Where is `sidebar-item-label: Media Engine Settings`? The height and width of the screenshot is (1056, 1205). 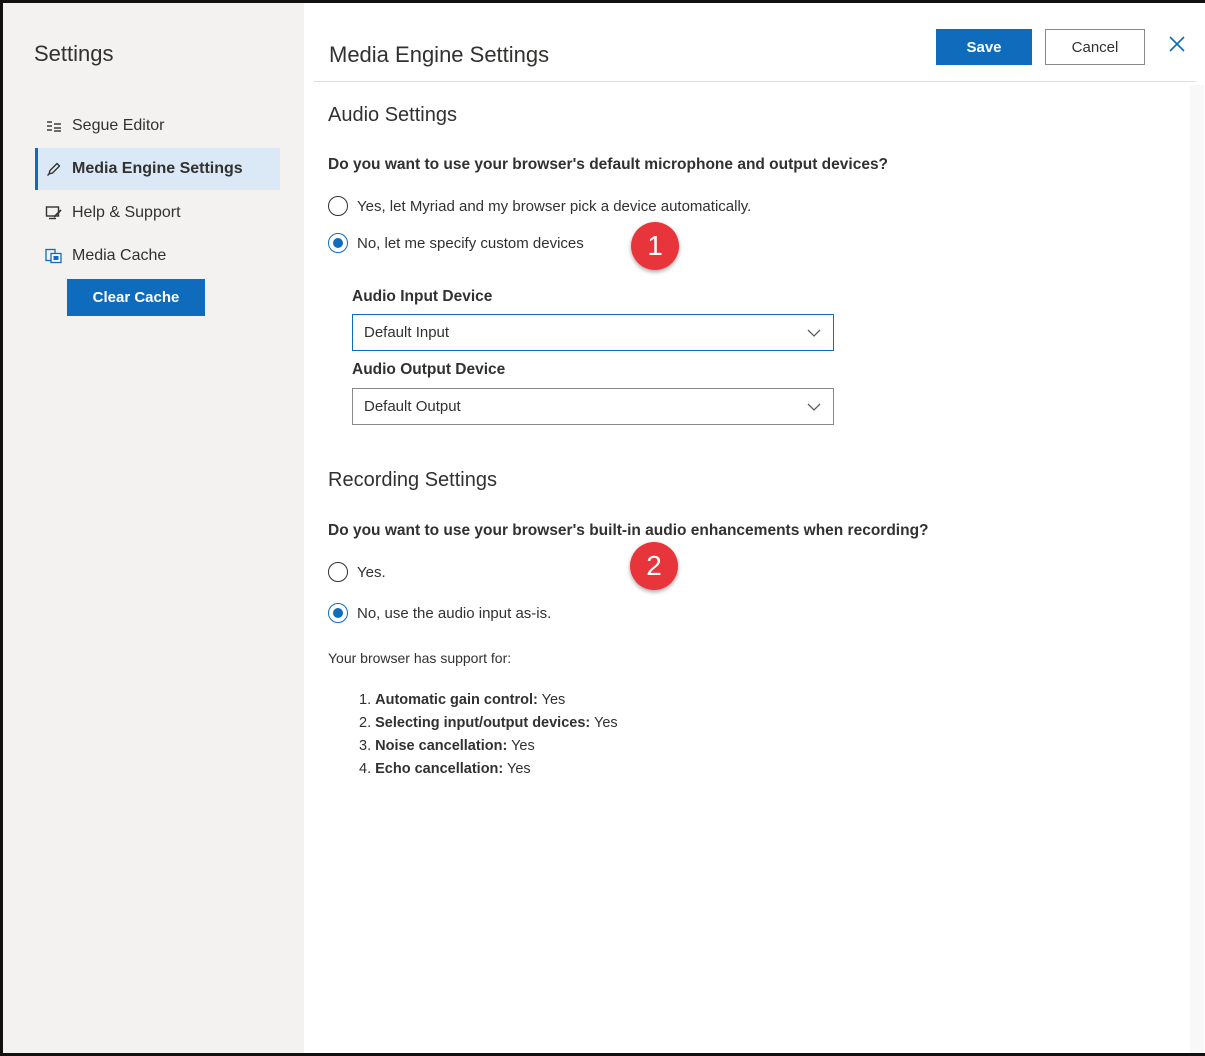 sidebar-item-label: Media Engine Settings is located at coordinates (157, 168).